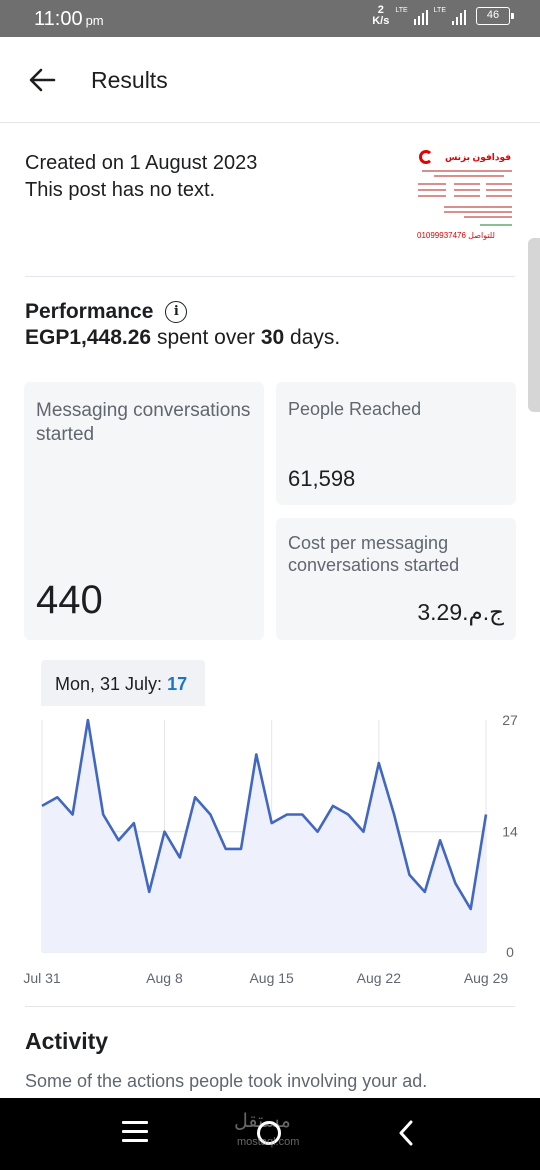 This screenshot has height=1170, width=540. Describe the element at coordinates (465, 199) in the screenshot. I see `post-thumbnail: فودافون بزنس 01099937476 للتواصل` at that location.